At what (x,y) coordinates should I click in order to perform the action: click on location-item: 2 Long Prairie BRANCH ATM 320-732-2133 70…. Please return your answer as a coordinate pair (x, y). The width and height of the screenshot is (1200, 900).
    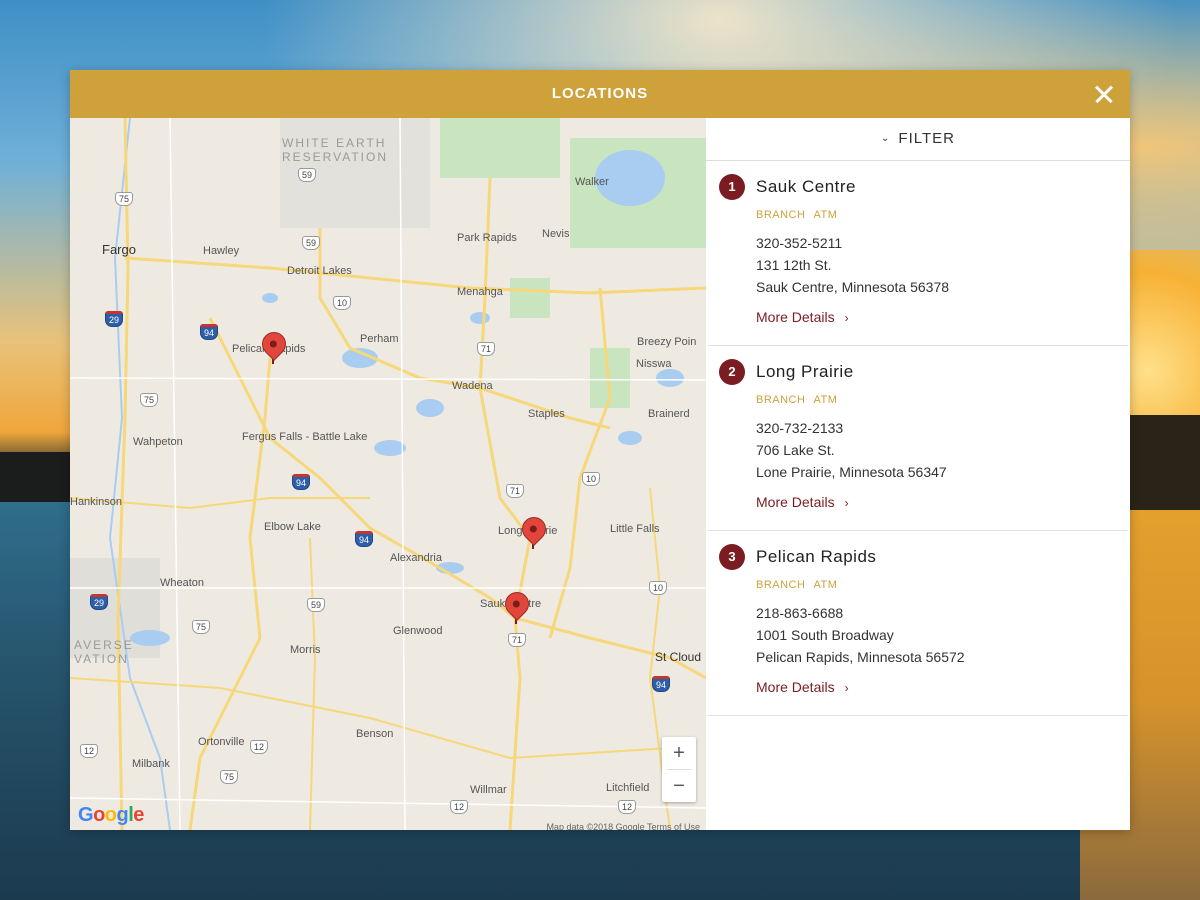
    Looking at the image, I should click on (918, 438).